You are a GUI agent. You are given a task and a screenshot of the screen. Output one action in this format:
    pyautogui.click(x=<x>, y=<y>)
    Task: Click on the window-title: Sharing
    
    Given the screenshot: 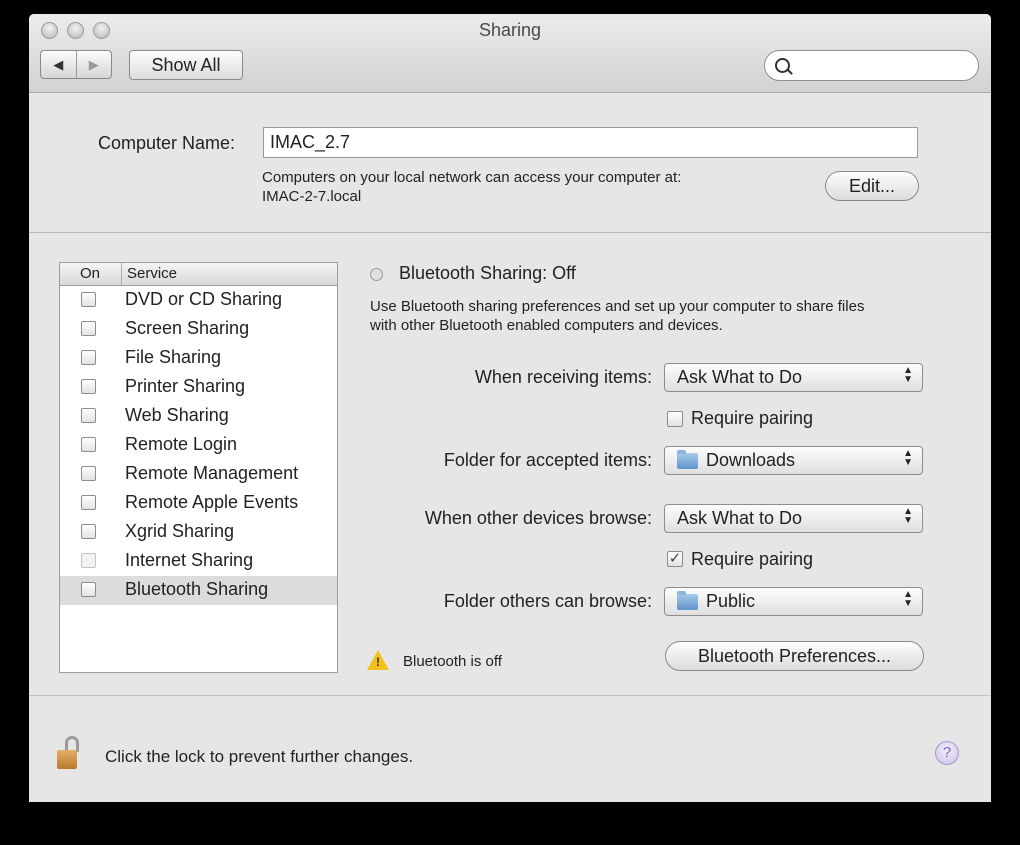 What is the action you would take?
    pyautogui.click(x=510, y=30)
    